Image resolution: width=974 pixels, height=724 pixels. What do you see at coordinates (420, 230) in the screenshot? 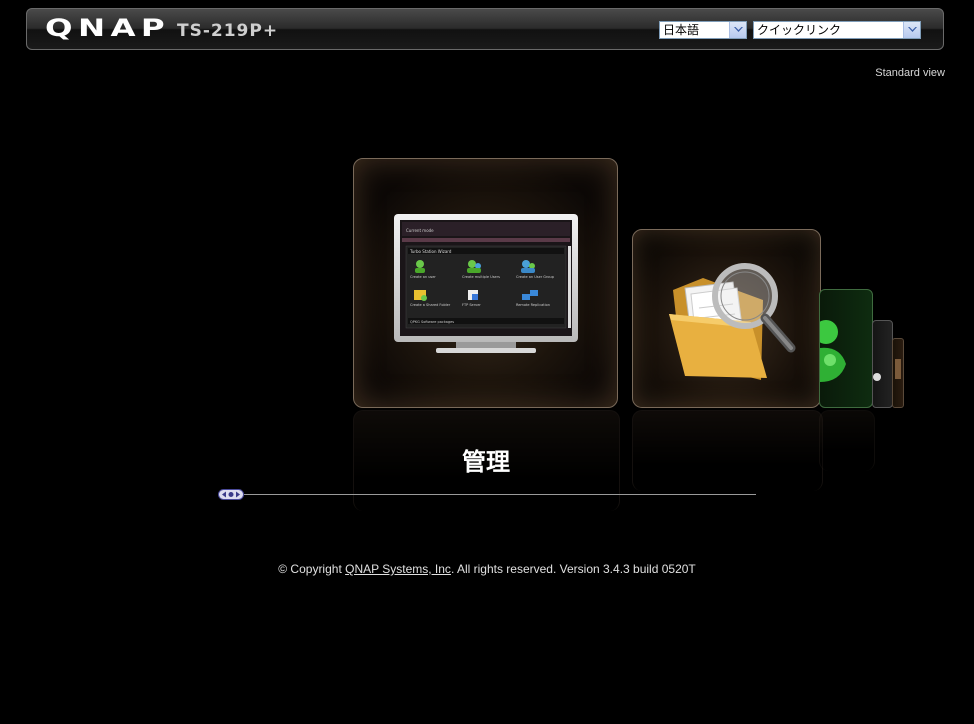
I see `monitor-tab-label: Current mode` at bounding box center [420, 230].